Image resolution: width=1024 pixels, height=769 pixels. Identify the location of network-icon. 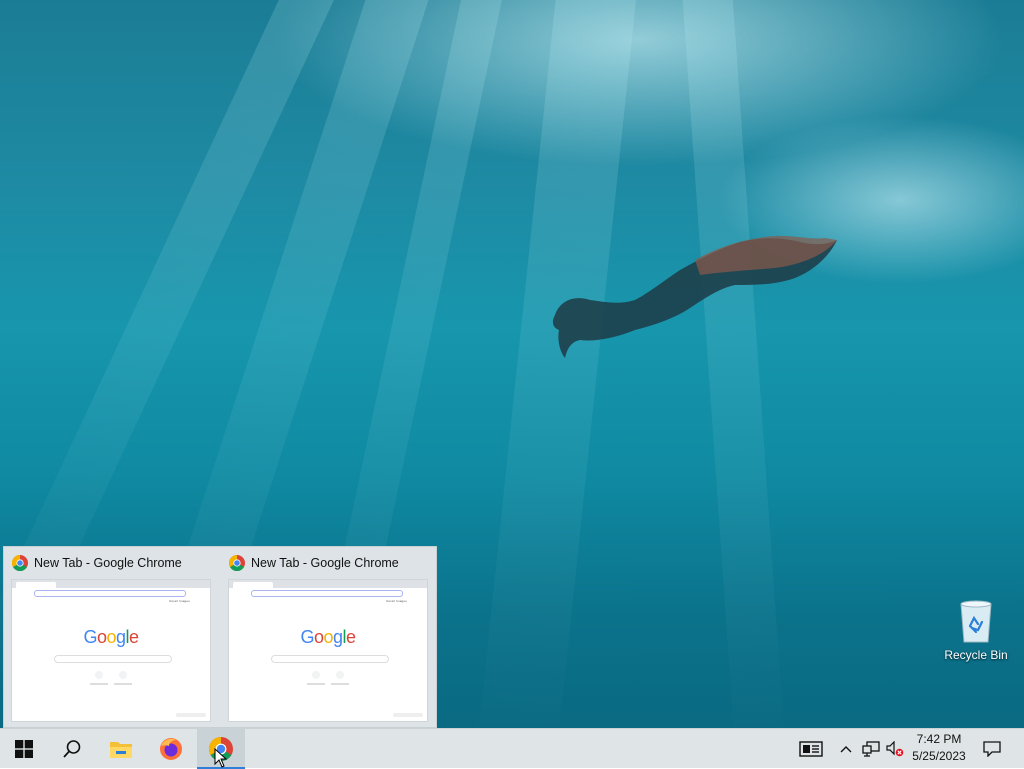
(871, 749).